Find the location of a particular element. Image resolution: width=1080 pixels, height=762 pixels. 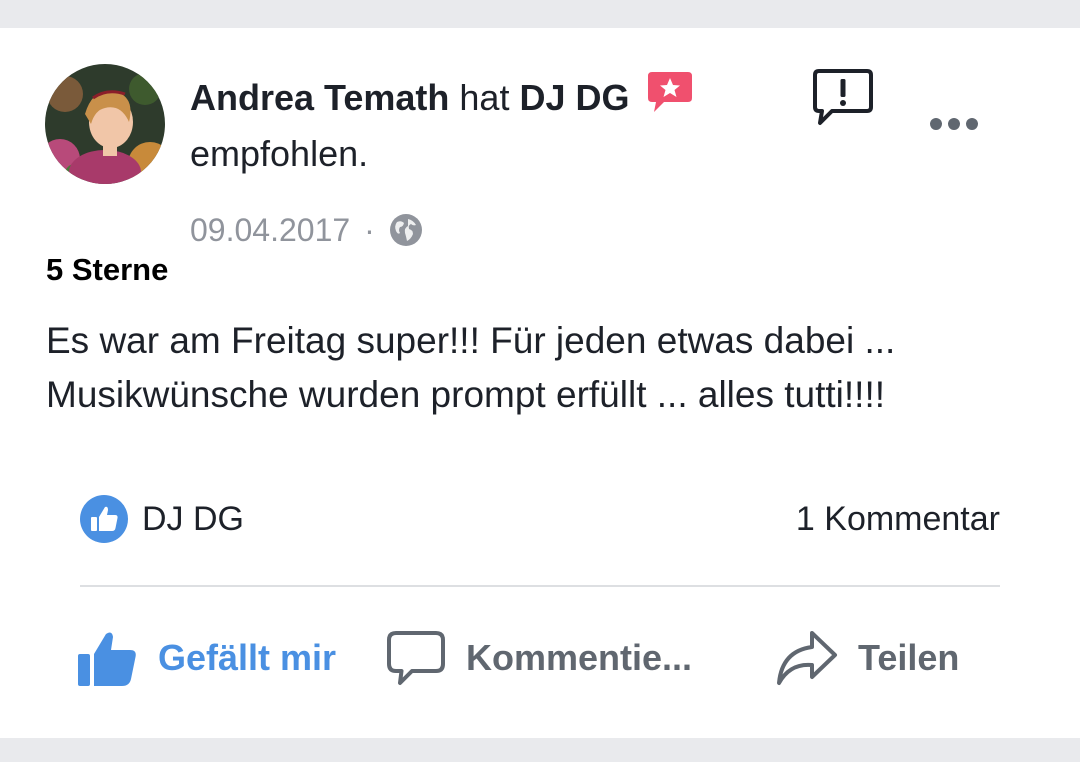

avatar is located at coordinates (105, 124).